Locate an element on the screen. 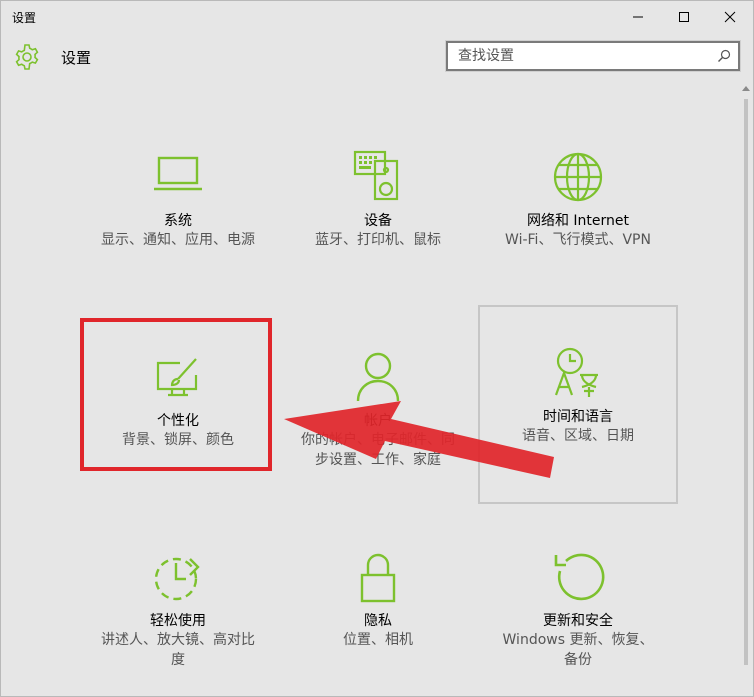 This screenshot has height=697, width=754. tile-description: 背景、锁屏、颜色 is located at coordinates (178, 440).